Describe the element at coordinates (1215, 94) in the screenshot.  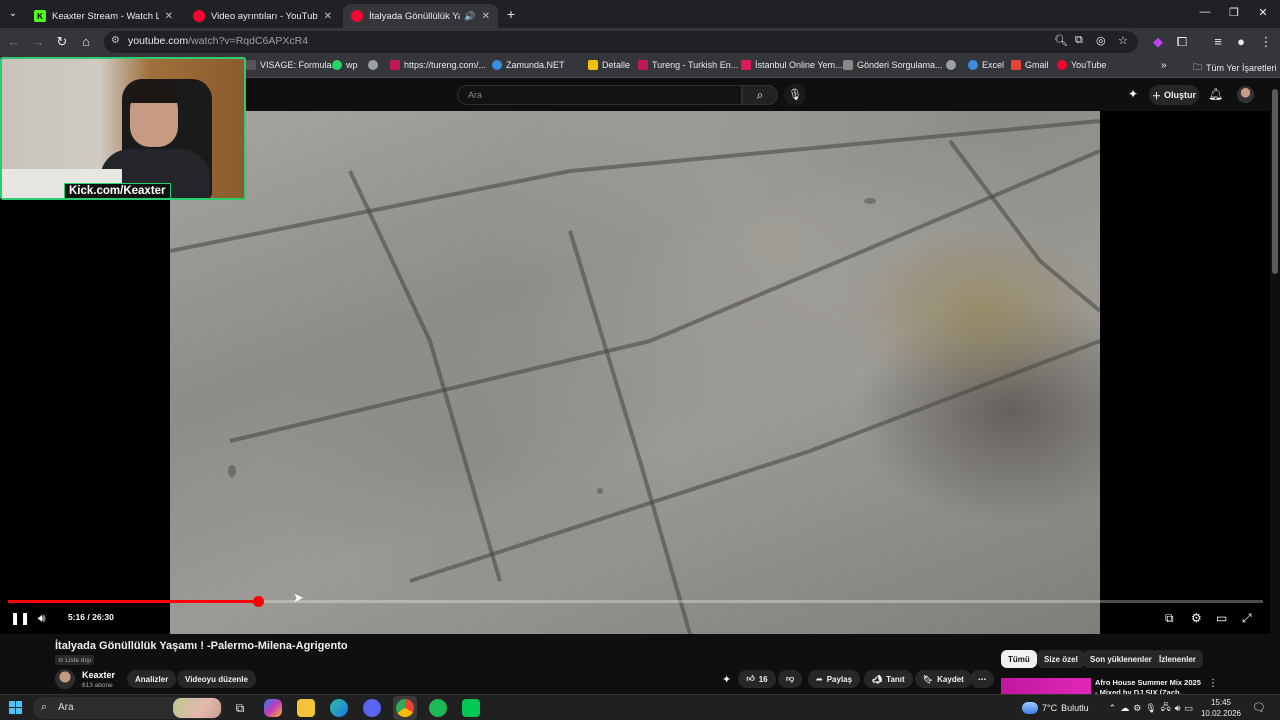
I see `notifications-bell-icon: 🔔︎` at that location.